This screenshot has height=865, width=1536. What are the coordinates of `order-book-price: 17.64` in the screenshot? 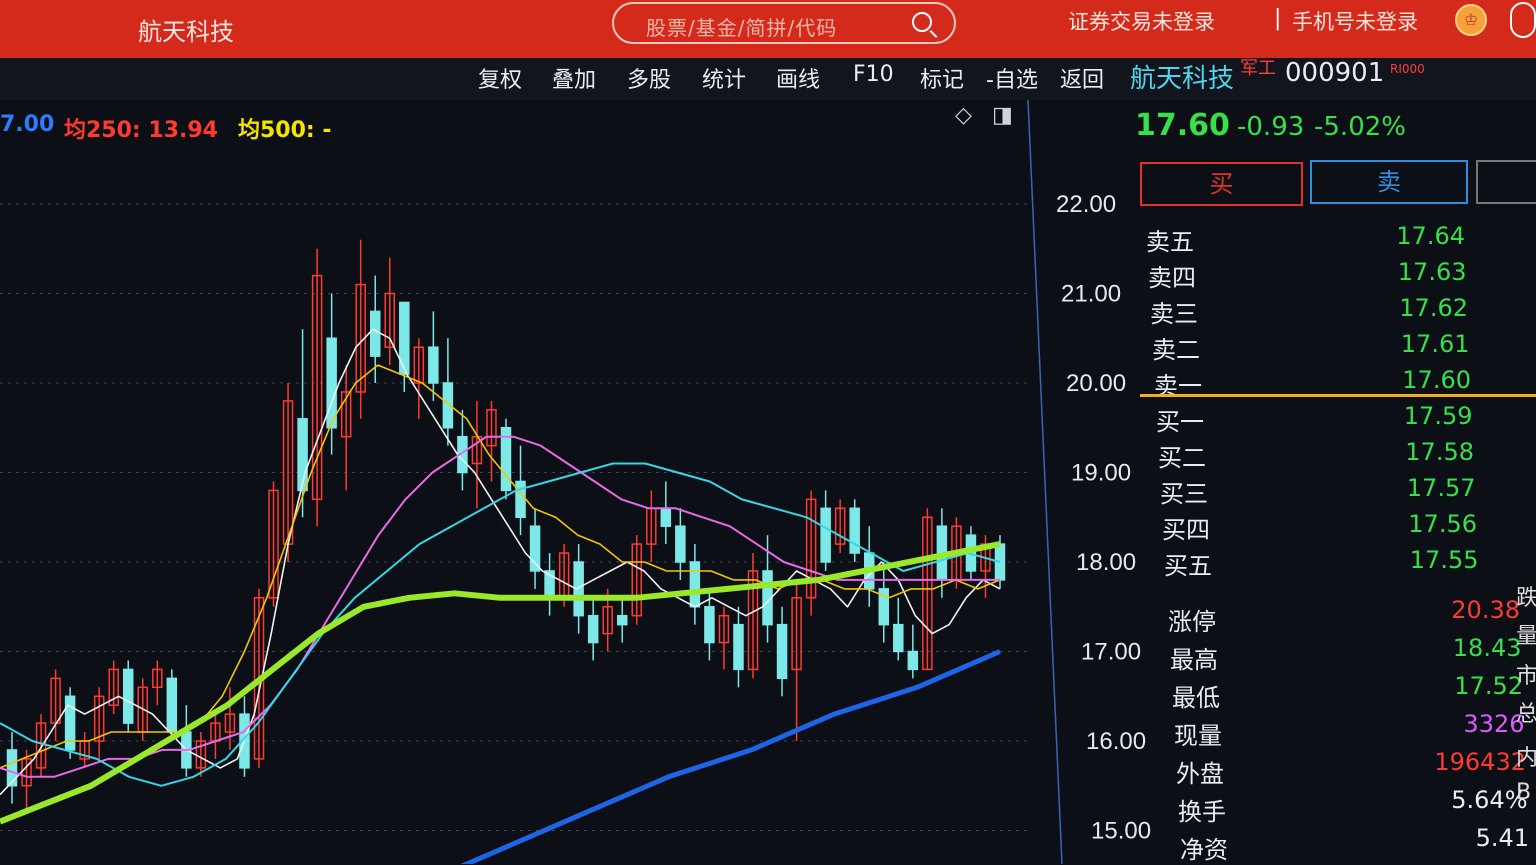 It's located at (1430, 236).